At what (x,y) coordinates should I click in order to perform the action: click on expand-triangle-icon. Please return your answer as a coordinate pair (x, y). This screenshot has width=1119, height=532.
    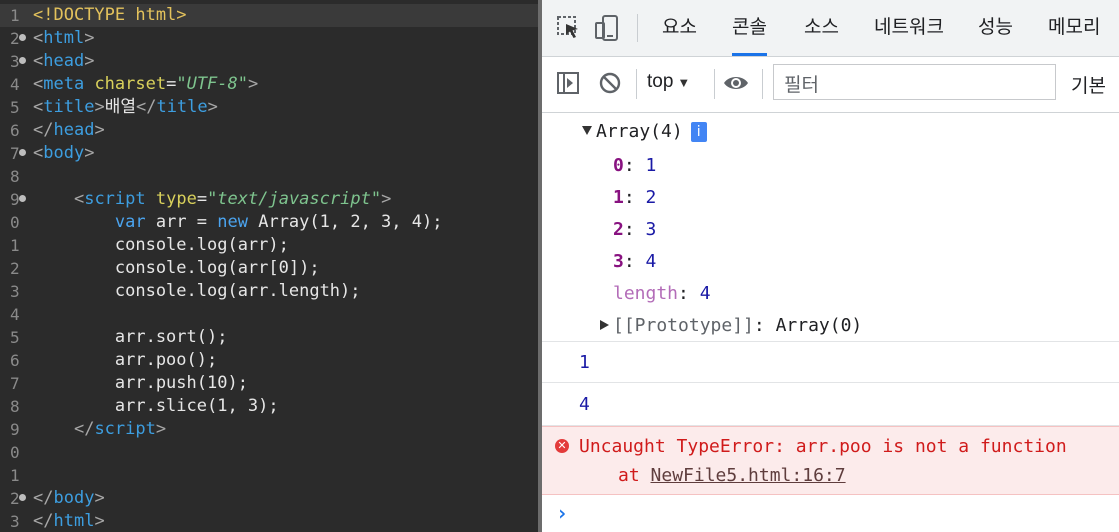
    Looking at the image, I should click on (587, 130).